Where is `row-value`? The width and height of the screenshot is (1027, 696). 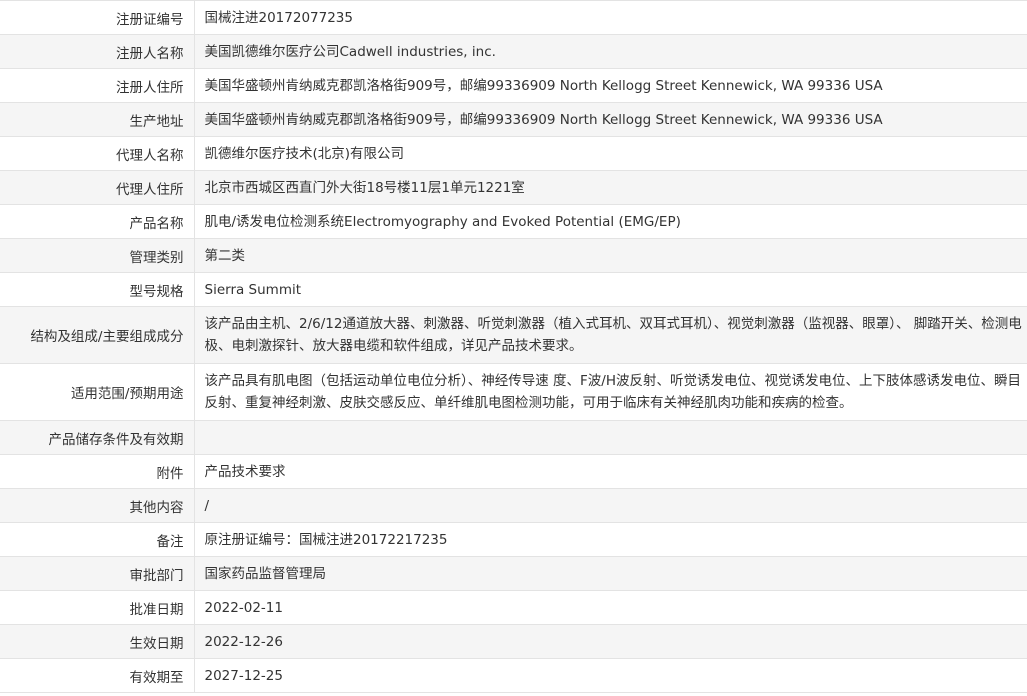 row-value is located at coordinates (610, 437).